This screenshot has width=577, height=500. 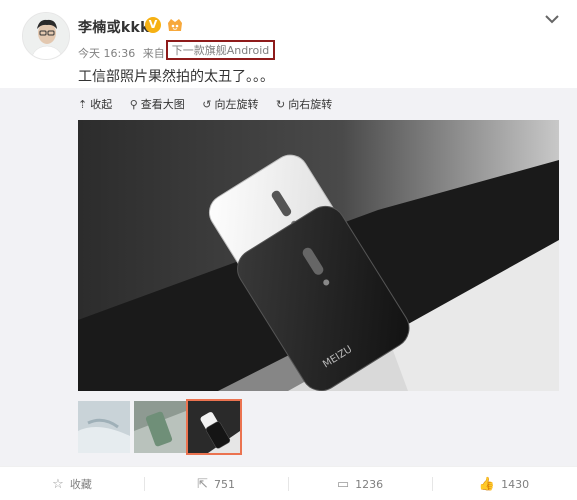 I want to click on thumbnail-3-selected, so click(x=214, y=427).